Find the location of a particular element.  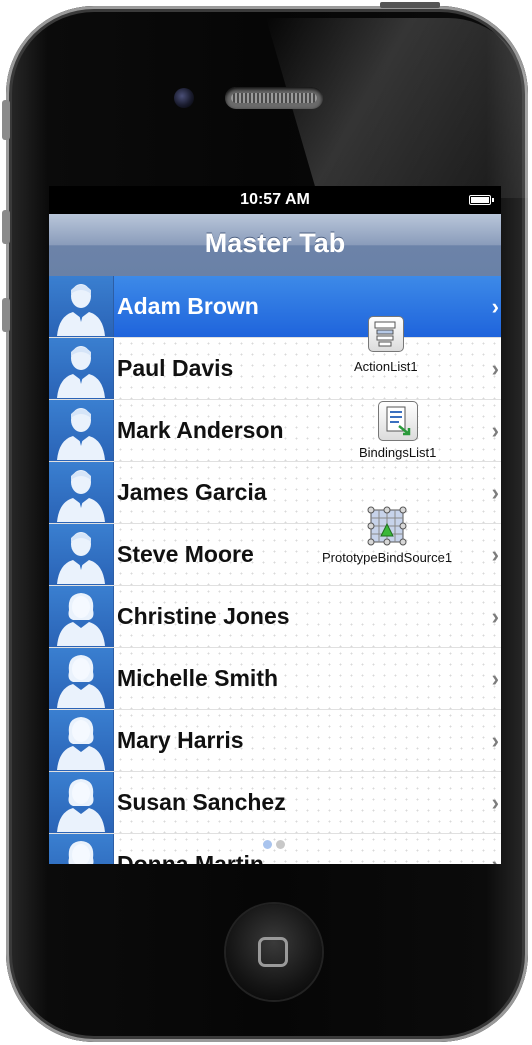

contact-row: Susan Sanchez › is located at coordinates (275, 803).